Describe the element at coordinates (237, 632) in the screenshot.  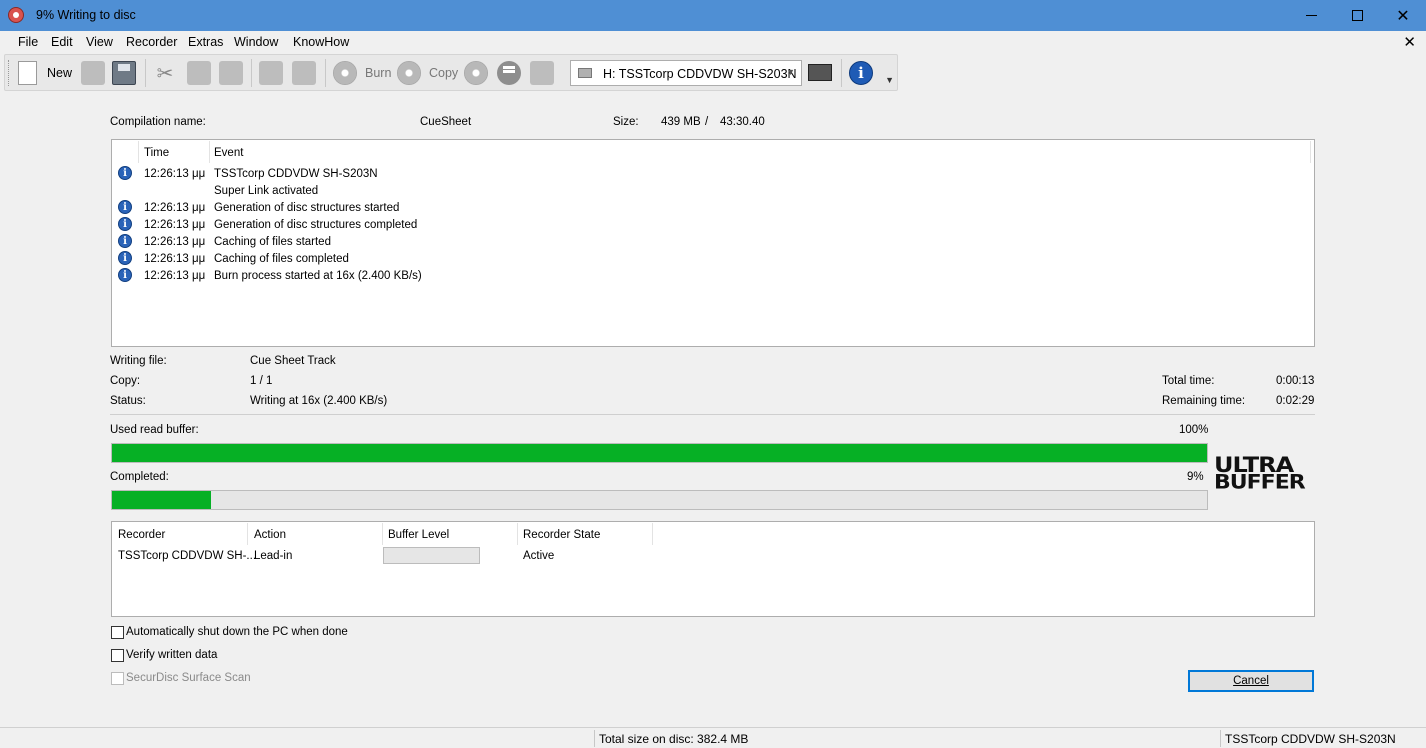
I see `shutdown-checkbox-label: Automatically shut down the PC when done` at that location.